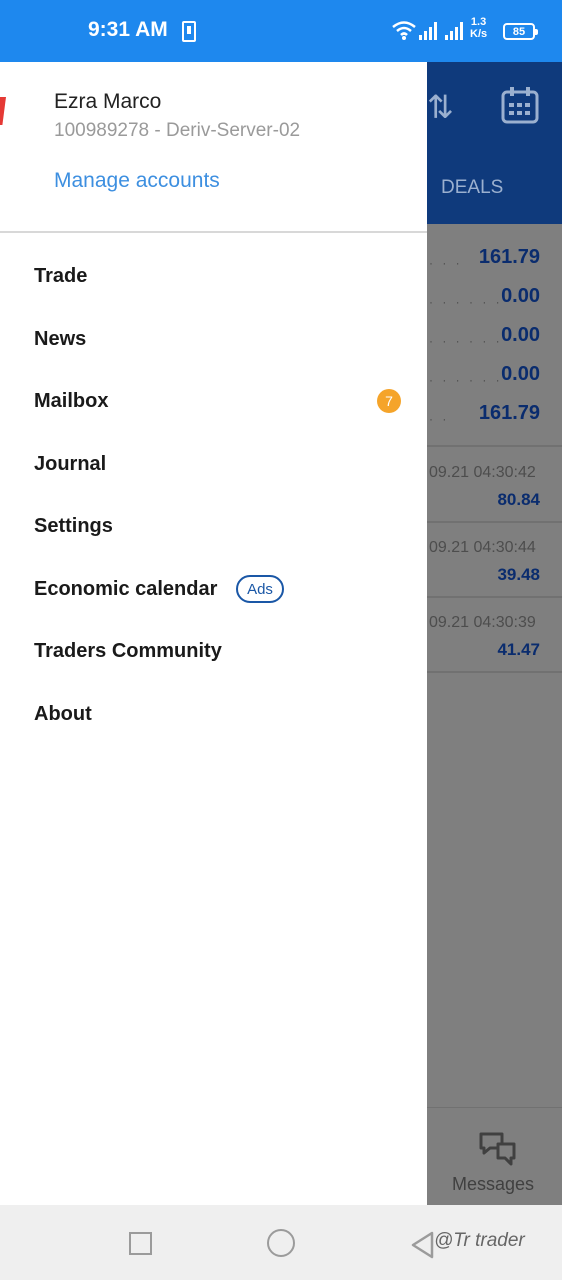  I want to click on deal-time: 09.21 04:30:44, so click(482, 547).